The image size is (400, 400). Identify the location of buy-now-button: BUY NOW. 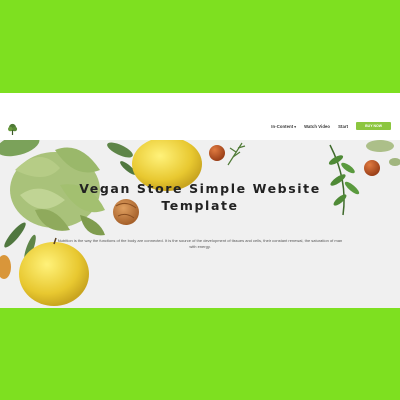
(373, 126).